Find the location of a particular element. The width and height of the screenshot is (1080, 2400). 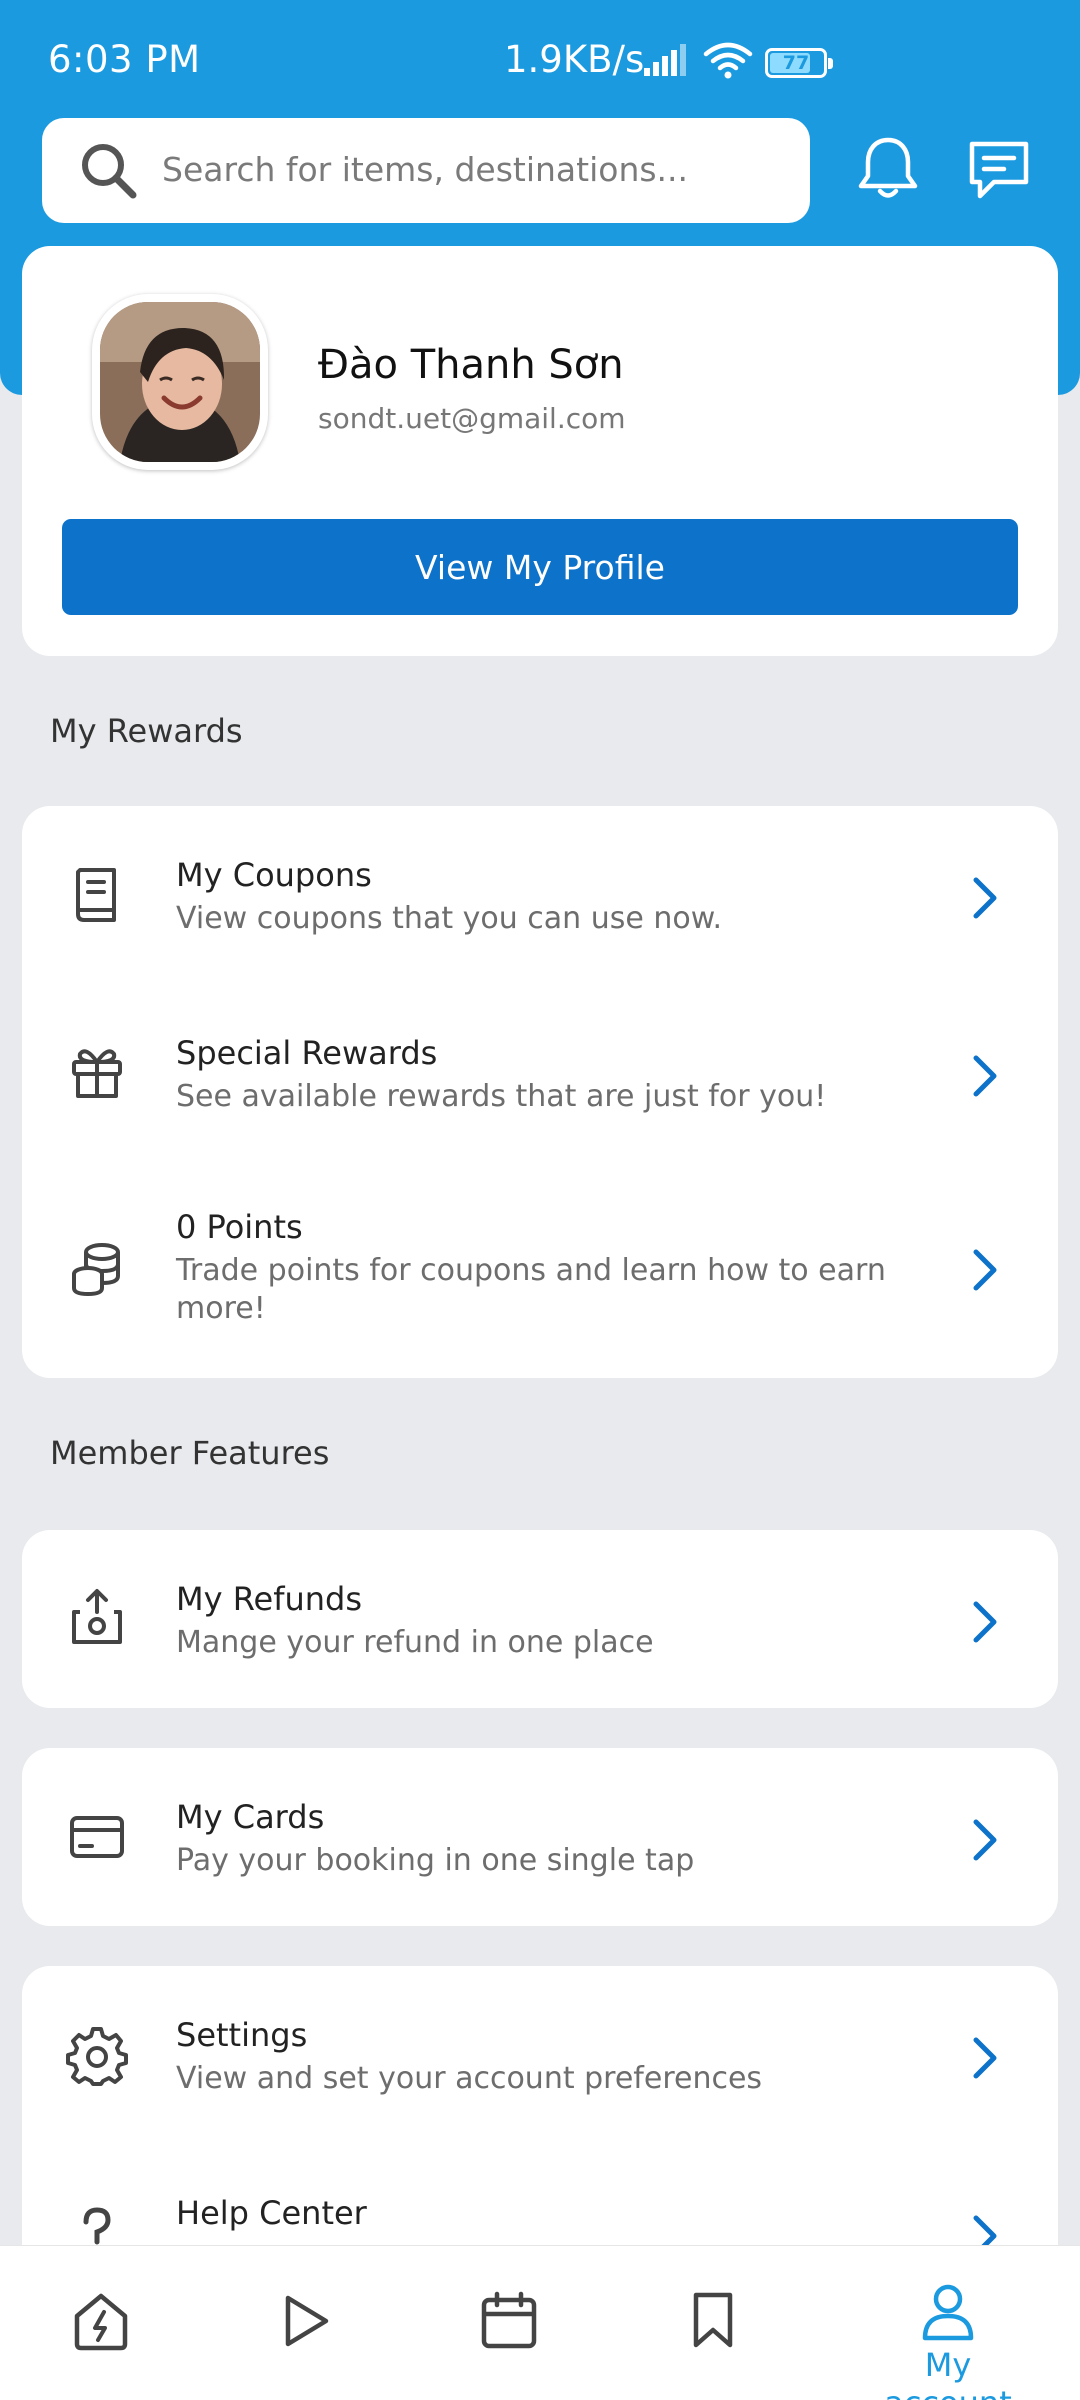

section-label-member-features: Member Features is located at coordinates (190, 1453).